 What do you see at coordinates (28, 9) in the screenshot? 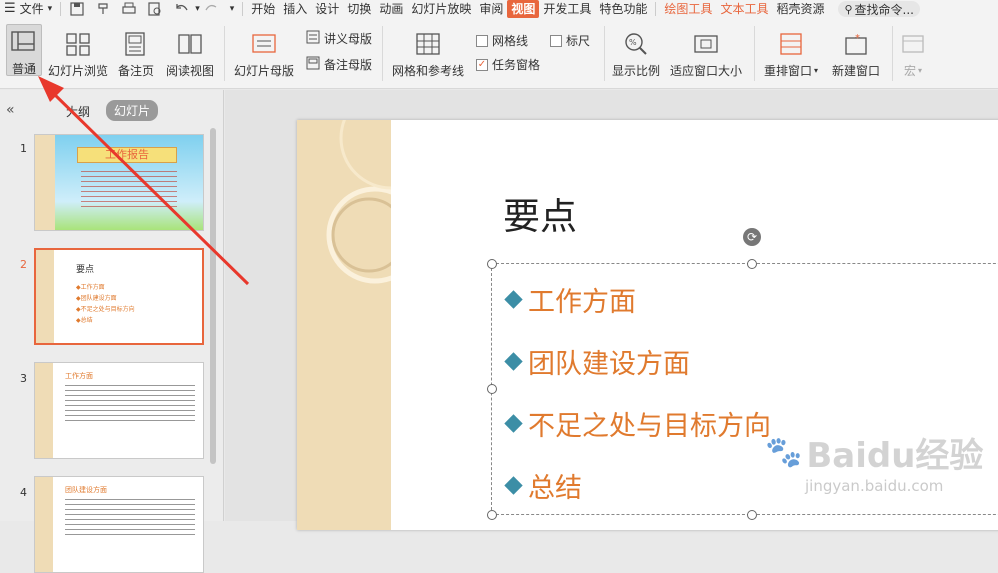
I see `file-menu: ☰ 文件 ▾` at bounding box center [28, 9].